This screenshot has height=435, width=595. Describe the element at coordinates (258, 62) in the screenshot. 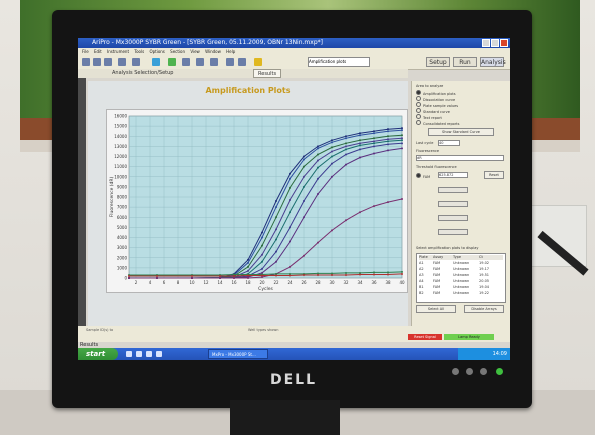

I see `help-icon` at that location.